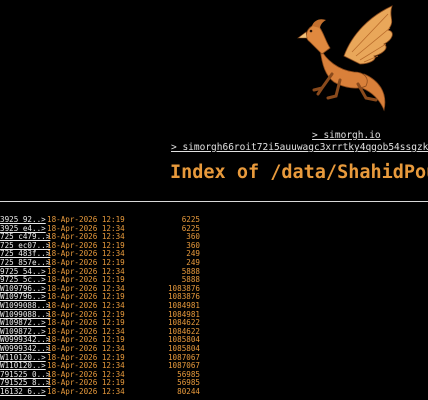 The width and height of the screenshot is (428, 400). Describe the element at coordinates (299, 172) in the screenshot. I see `page-title: Index of /data/ShahidPou` at that location.